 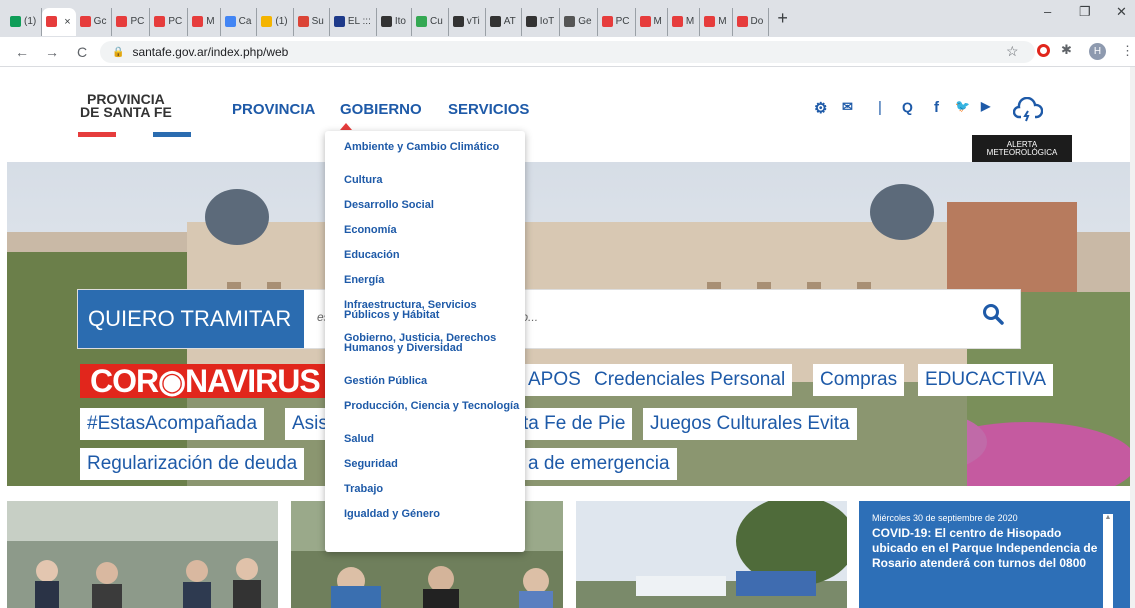 I want to click on browser-tab: Gc, so click(x=94, y=21).